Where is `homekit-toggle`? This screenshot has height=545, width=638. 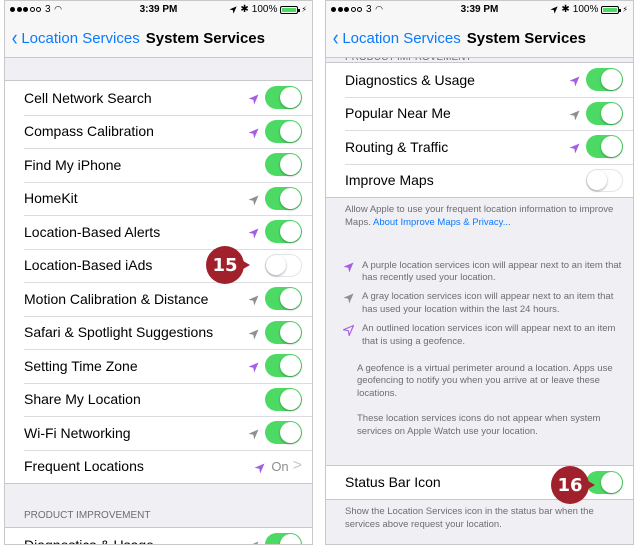
homekit-toggle is located at coordinates (283, 198).